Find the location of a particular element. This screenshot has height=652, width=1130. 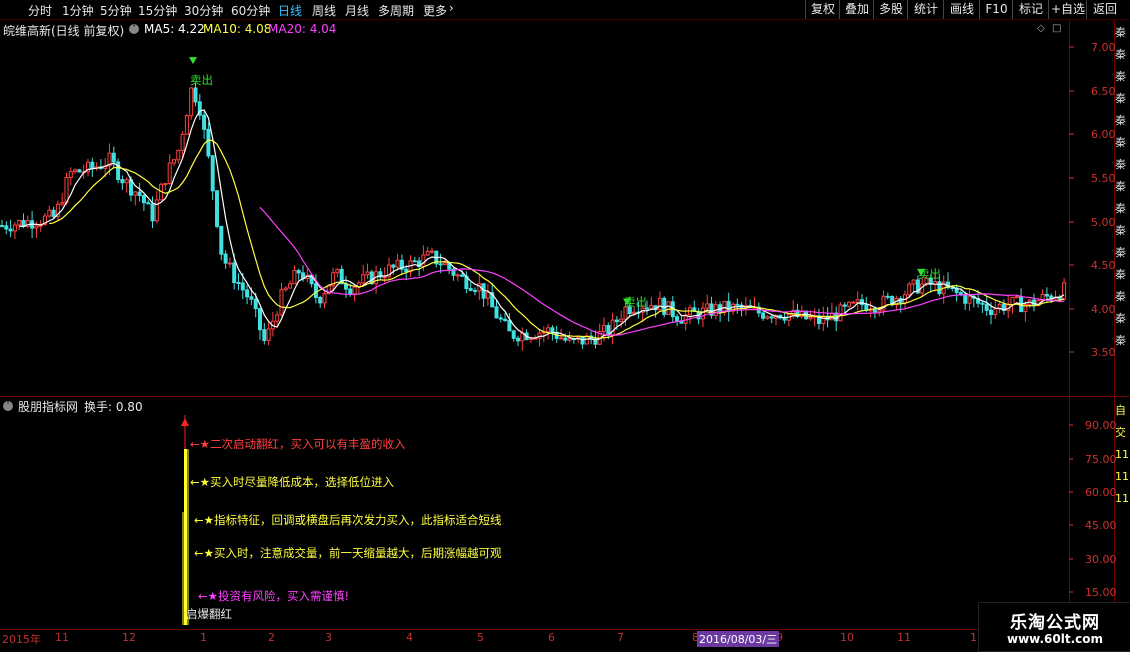

period-tab-30min: 30分钟 is located at coordinates (203, 10).